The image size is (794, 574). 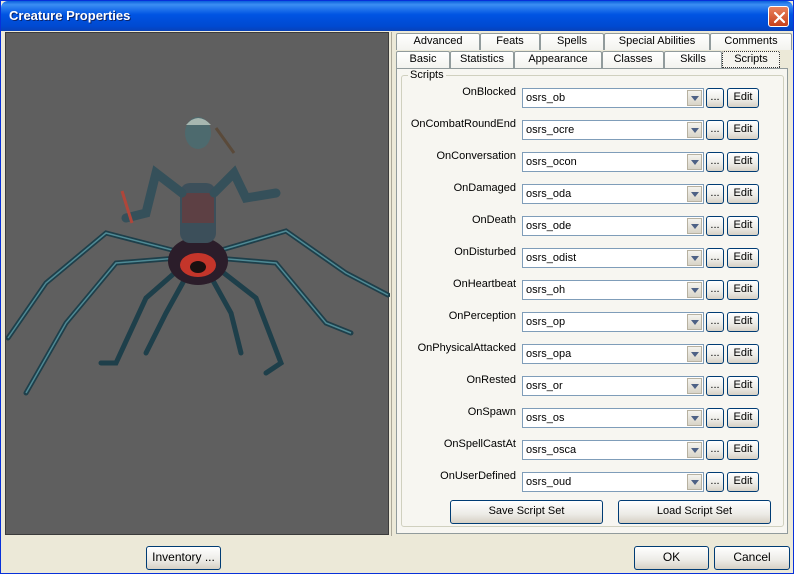 What do you see at coordinates (613, 194) in the screenshot?
I see `script-combobox: osrs_oda` at bounding box center [613, 194].